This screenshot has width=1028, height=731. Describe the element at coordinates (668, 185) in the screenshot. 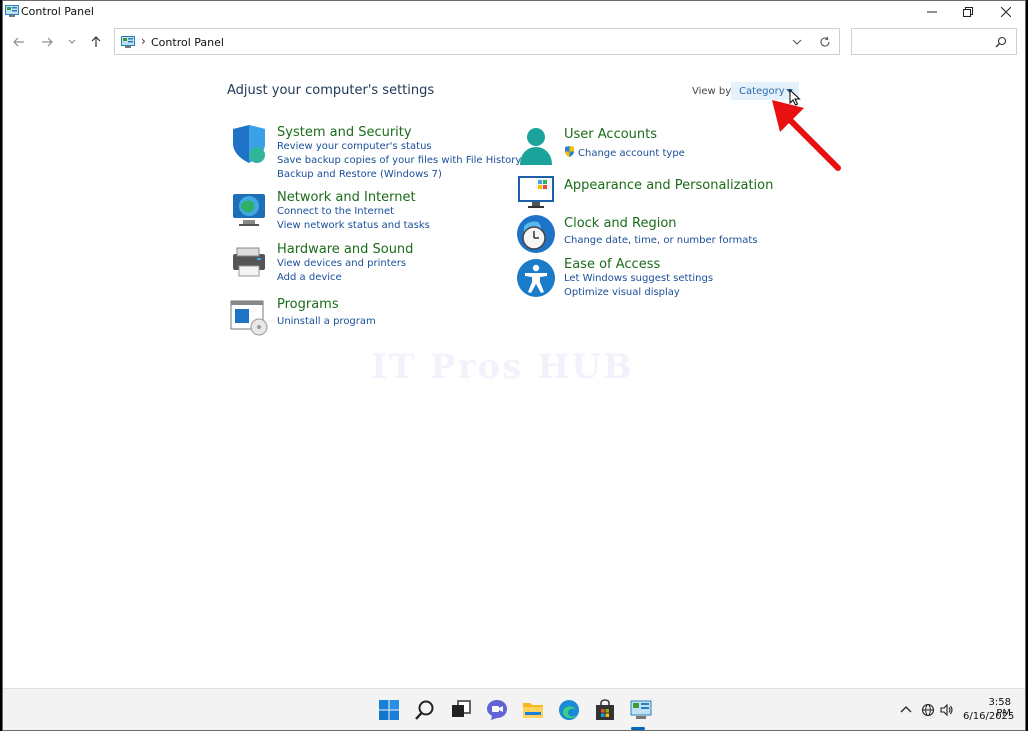

I see `category-title: Appearance and Personalization` at that location.